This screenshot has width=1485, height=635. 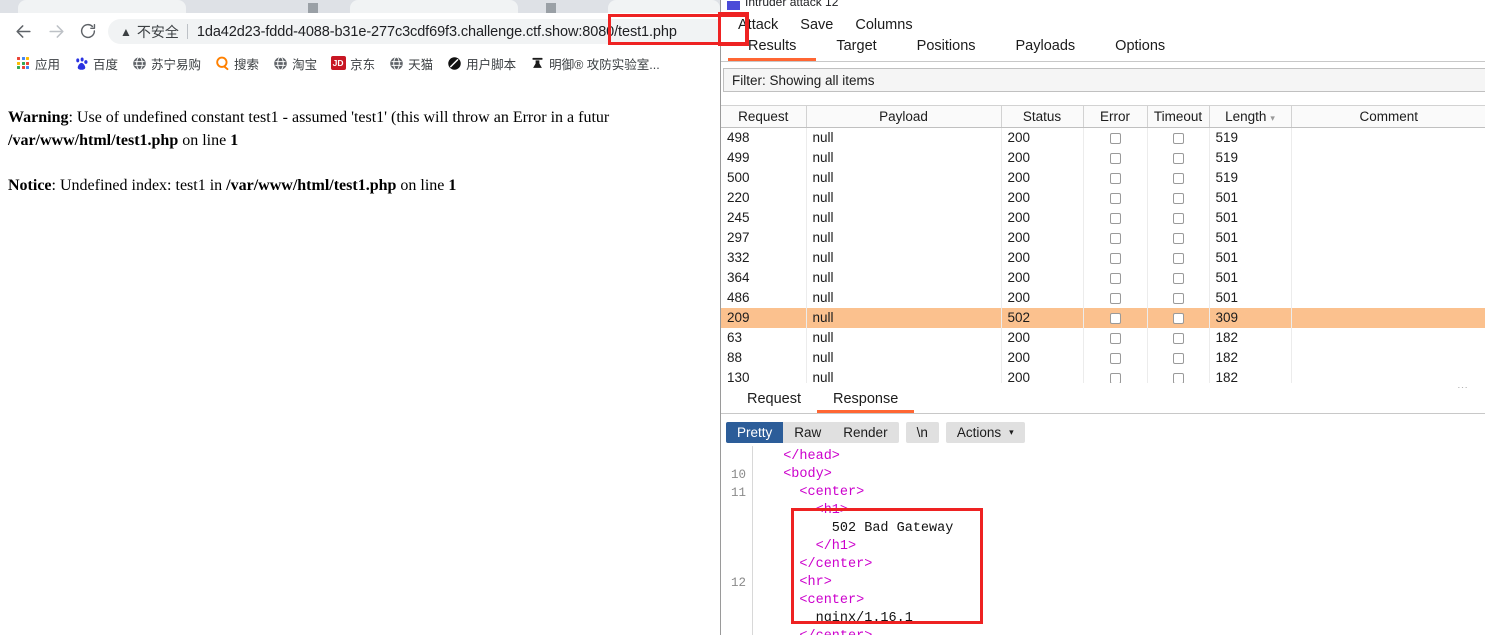 What do you see at coordinates (1046, 49) in the screenshot?
I see `tab-payloads: Payloads` at bounding box center [1046, 49].